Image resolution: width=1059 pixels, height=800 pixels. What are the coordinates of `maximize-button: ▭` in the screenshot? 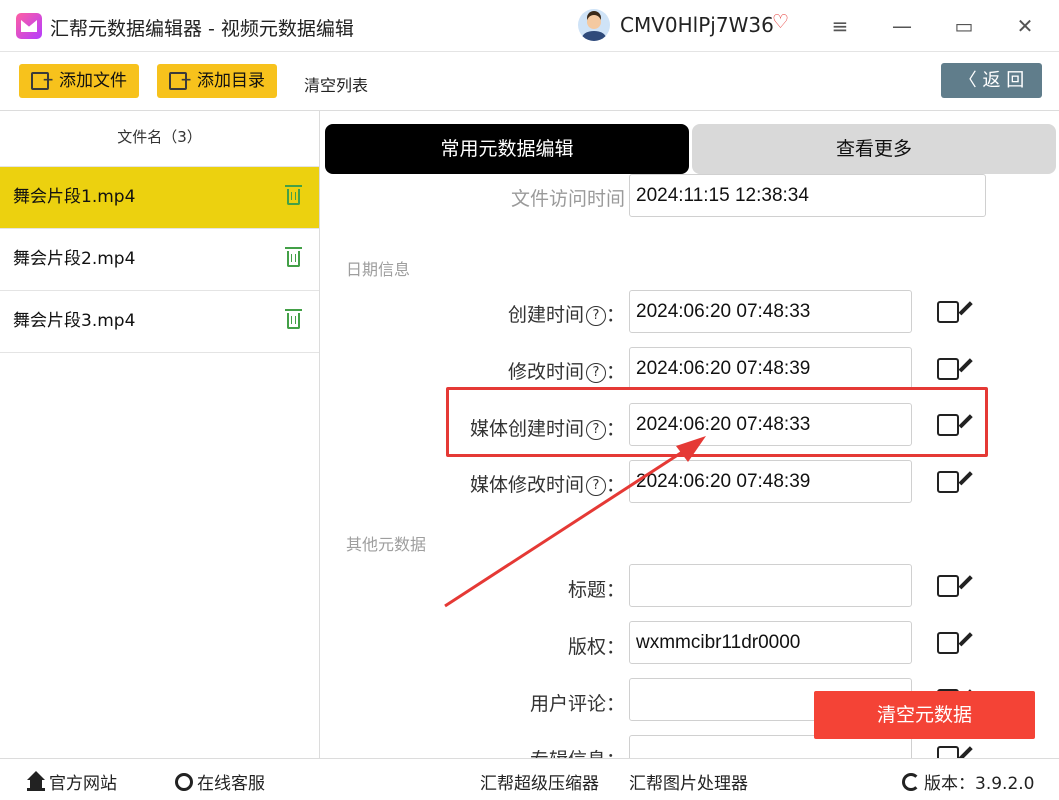 It's located at (964, 26).